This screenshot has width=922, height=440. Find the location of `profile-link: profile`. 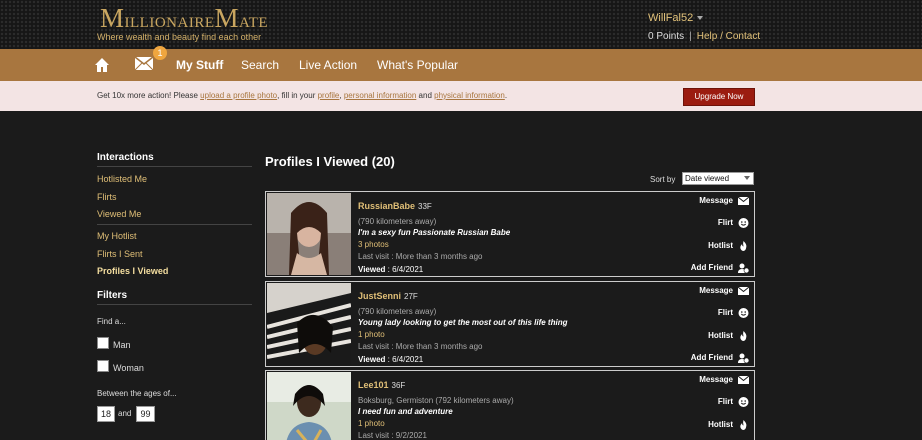

profile-link: profile is located at coordinates (329, 95).